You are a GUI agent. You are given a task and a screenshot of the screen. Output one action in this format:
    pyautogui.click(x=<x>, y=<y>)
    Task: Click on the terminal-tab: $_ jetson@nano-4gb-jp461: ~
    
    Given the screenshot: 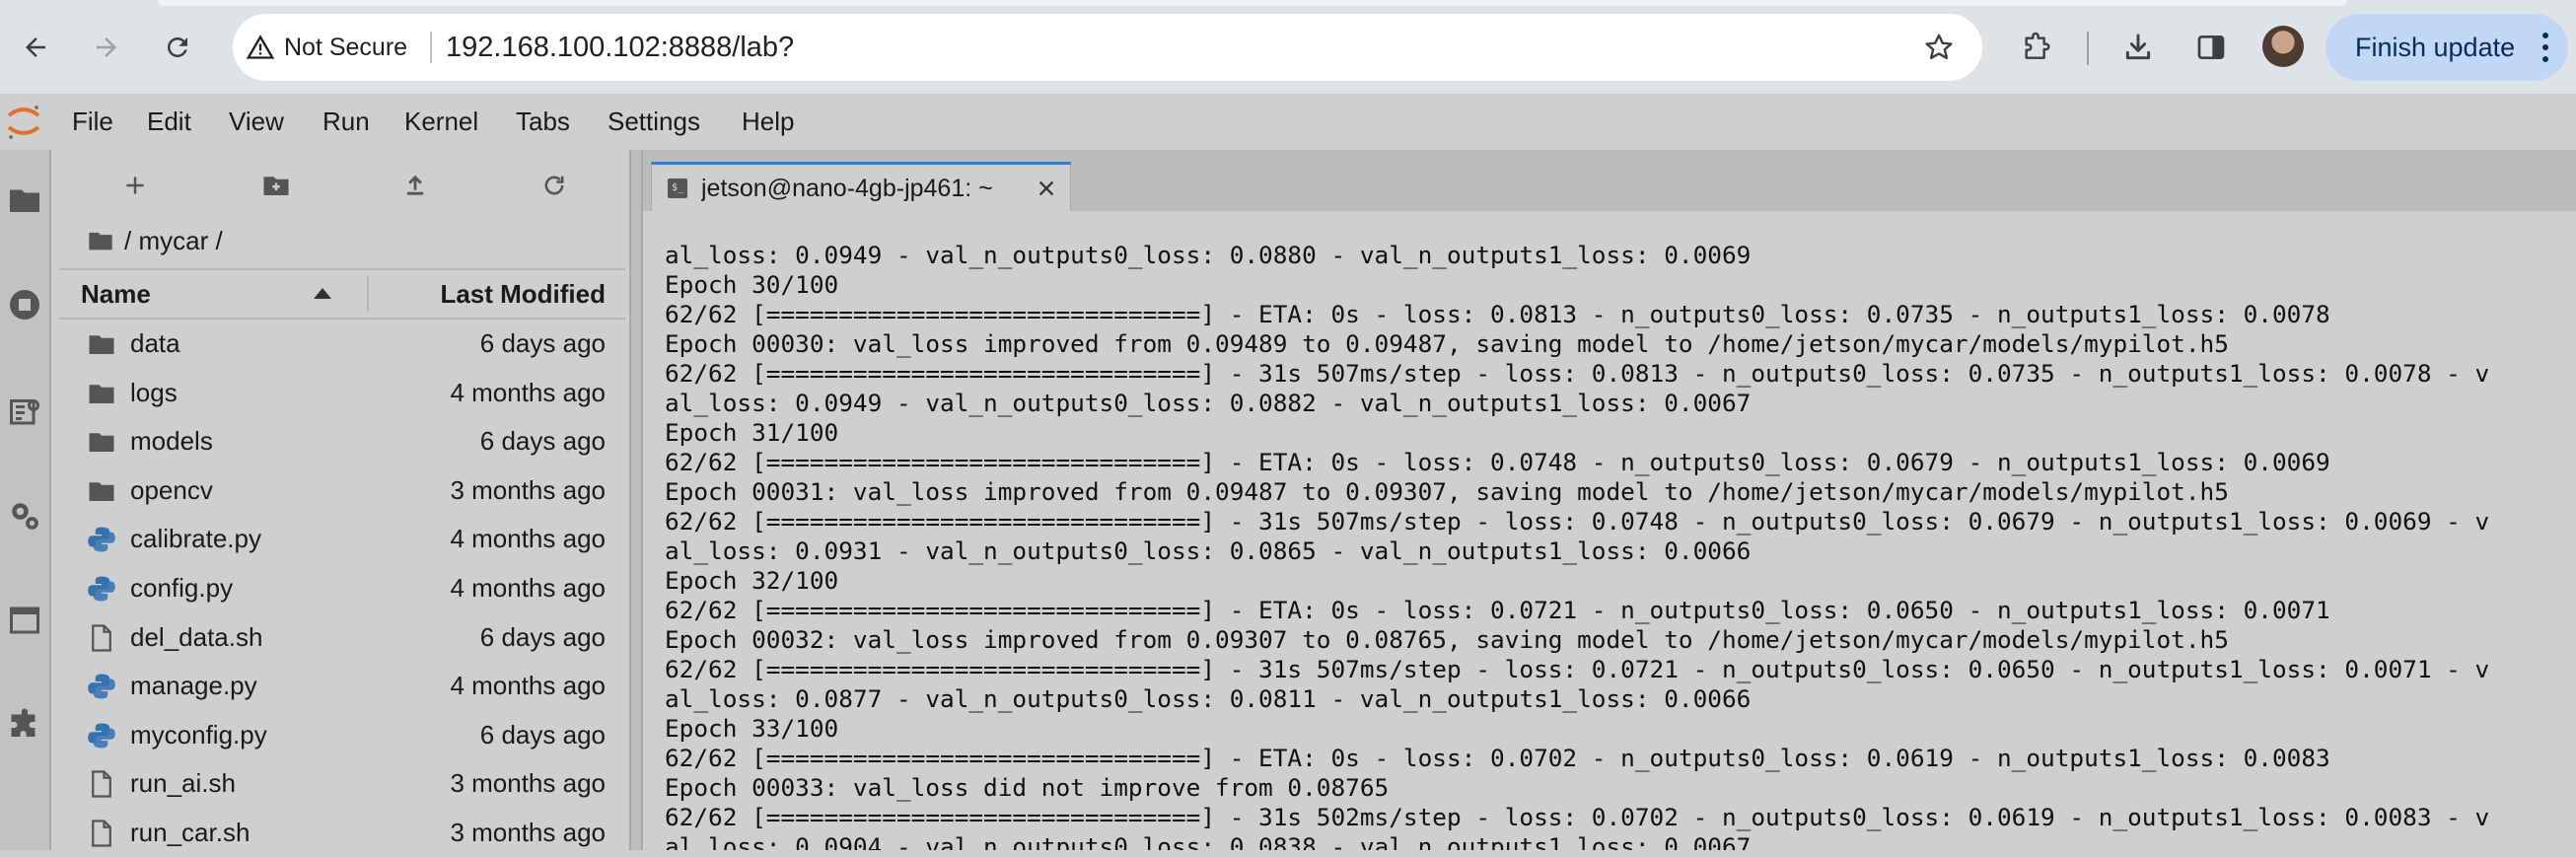 What is the action you would take?
    pyautogui.click(x=861, y=187)
    